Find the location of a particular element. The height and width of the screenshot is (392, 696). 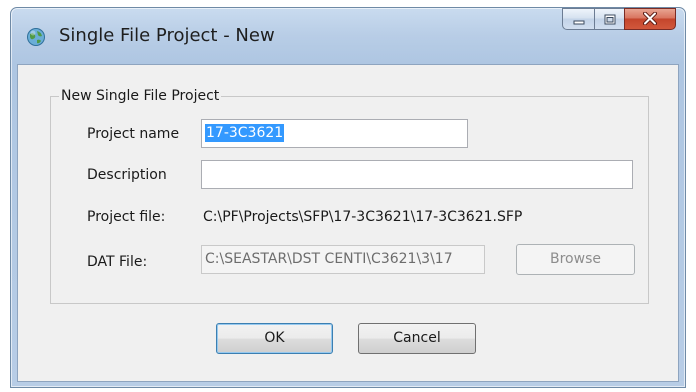

dat-file-input: C:\SEASTAR\DST CENTI\C3621\3\17 is located at coordinates (343, 259).